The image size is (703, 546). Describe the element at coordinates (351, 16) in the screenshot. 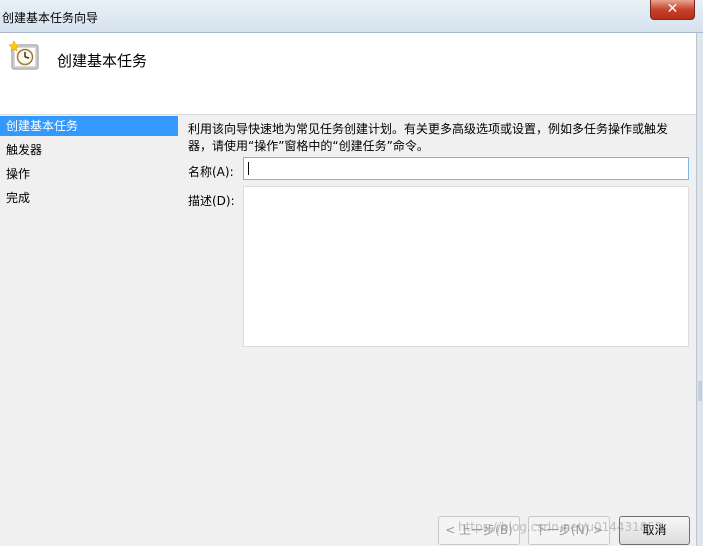

I see `title-bar: 创建基本任务向导 ✕` at that location.